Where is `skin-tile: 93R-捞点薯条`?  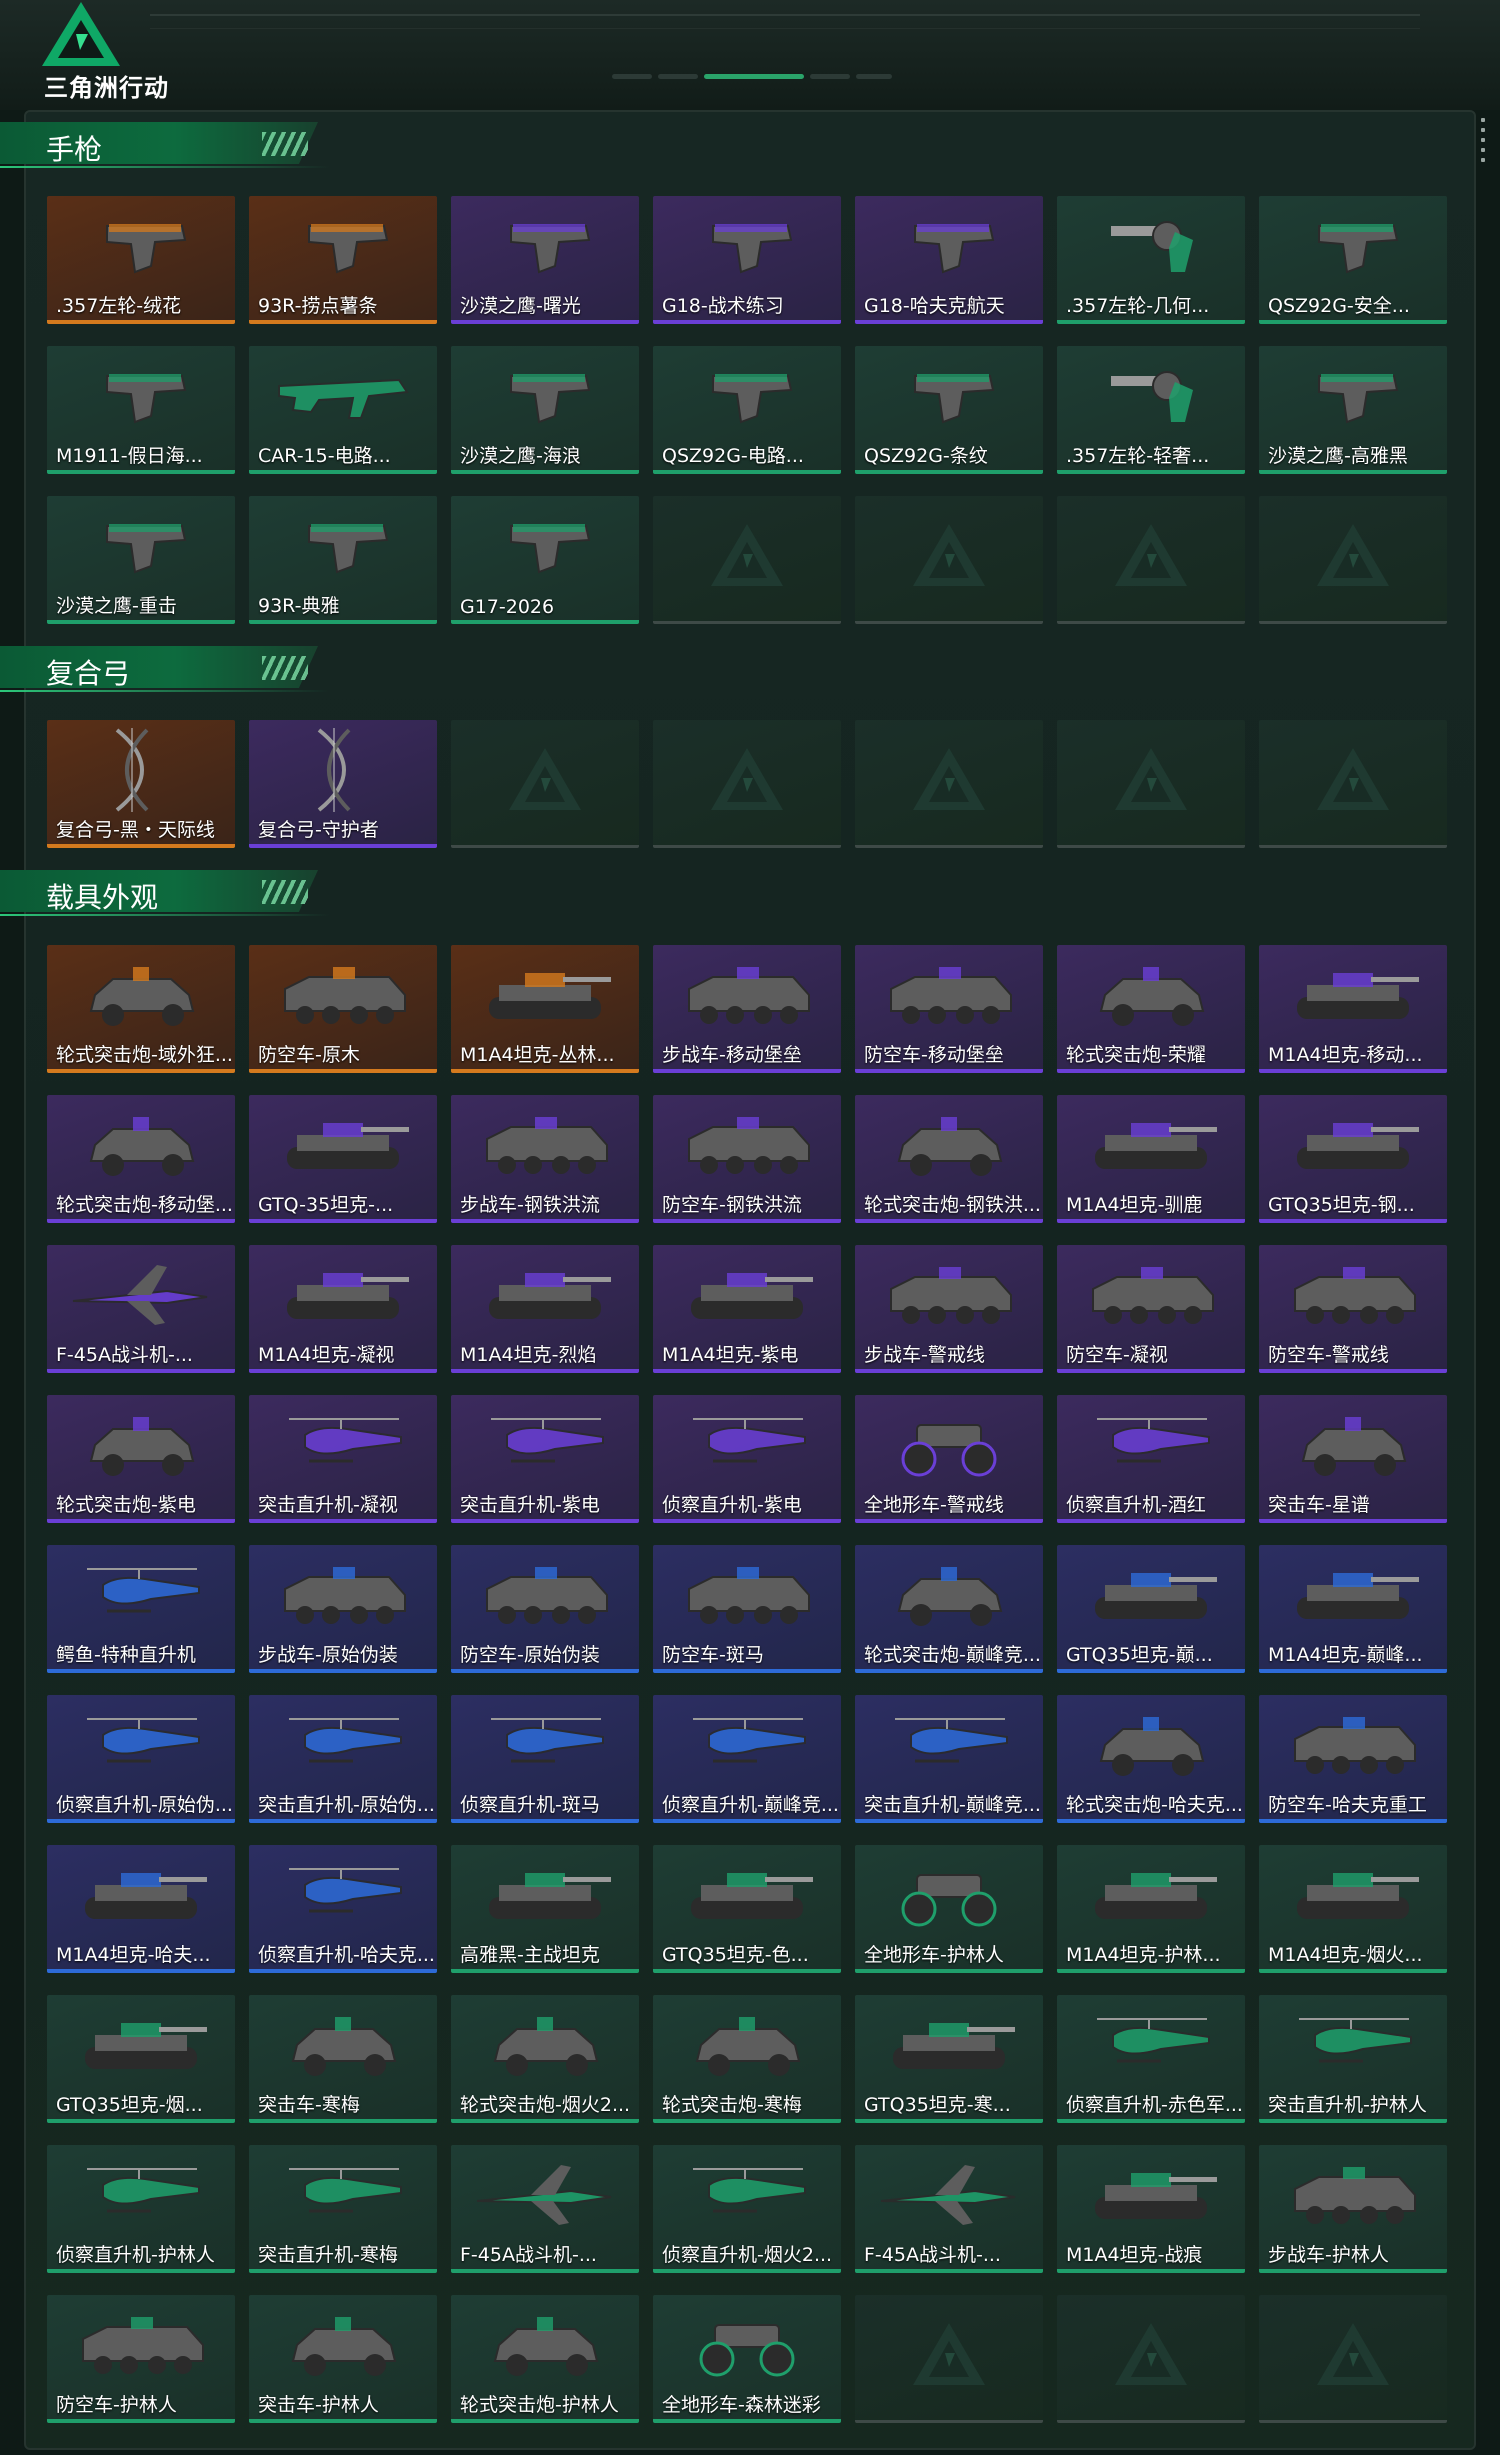 skin-tile: 93R-捞点薯条 is located at coordinates (343, 260).